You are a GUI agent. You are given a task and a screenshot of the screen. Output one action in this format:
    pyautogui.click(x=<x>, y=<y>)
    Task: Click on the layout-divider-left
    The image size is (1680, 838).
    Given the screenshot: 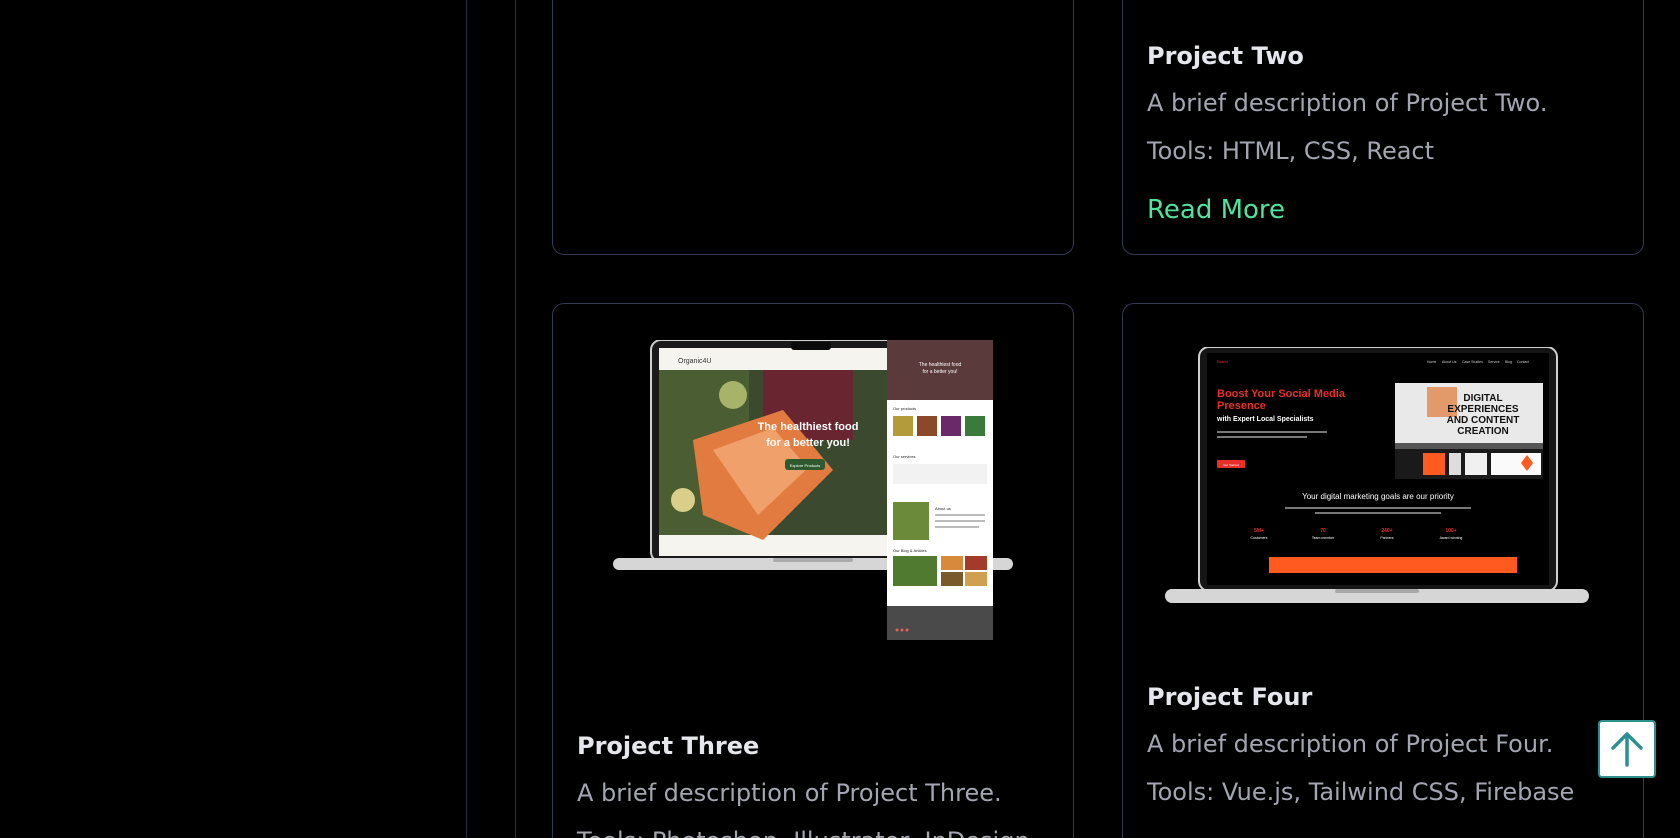 What is the action you would take?
    pyautogui.click(x=466, y=419)
    